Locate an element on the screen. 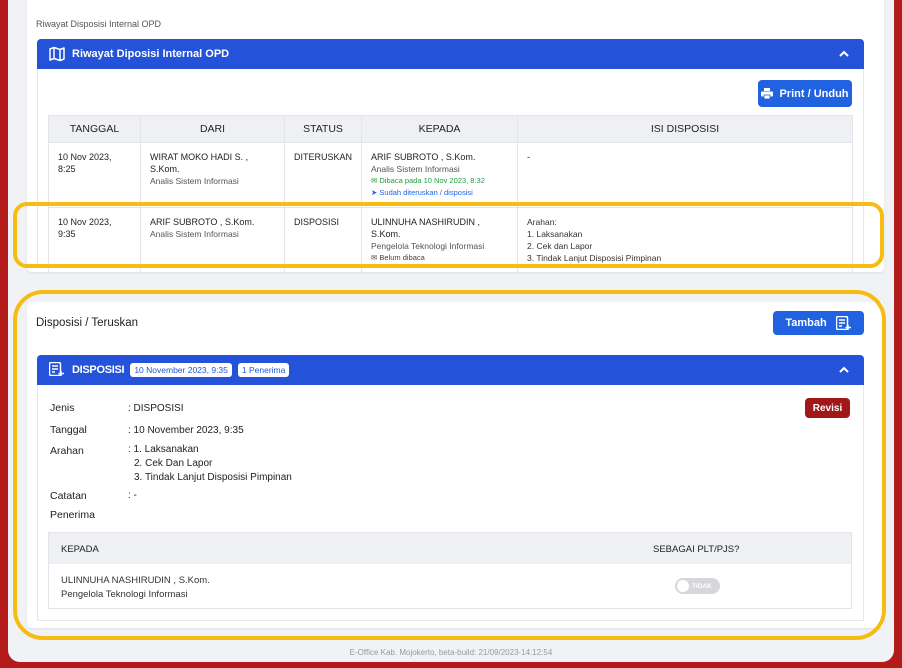  from-position: Analis Sistem Informasi is located at coordinates (194, 181).